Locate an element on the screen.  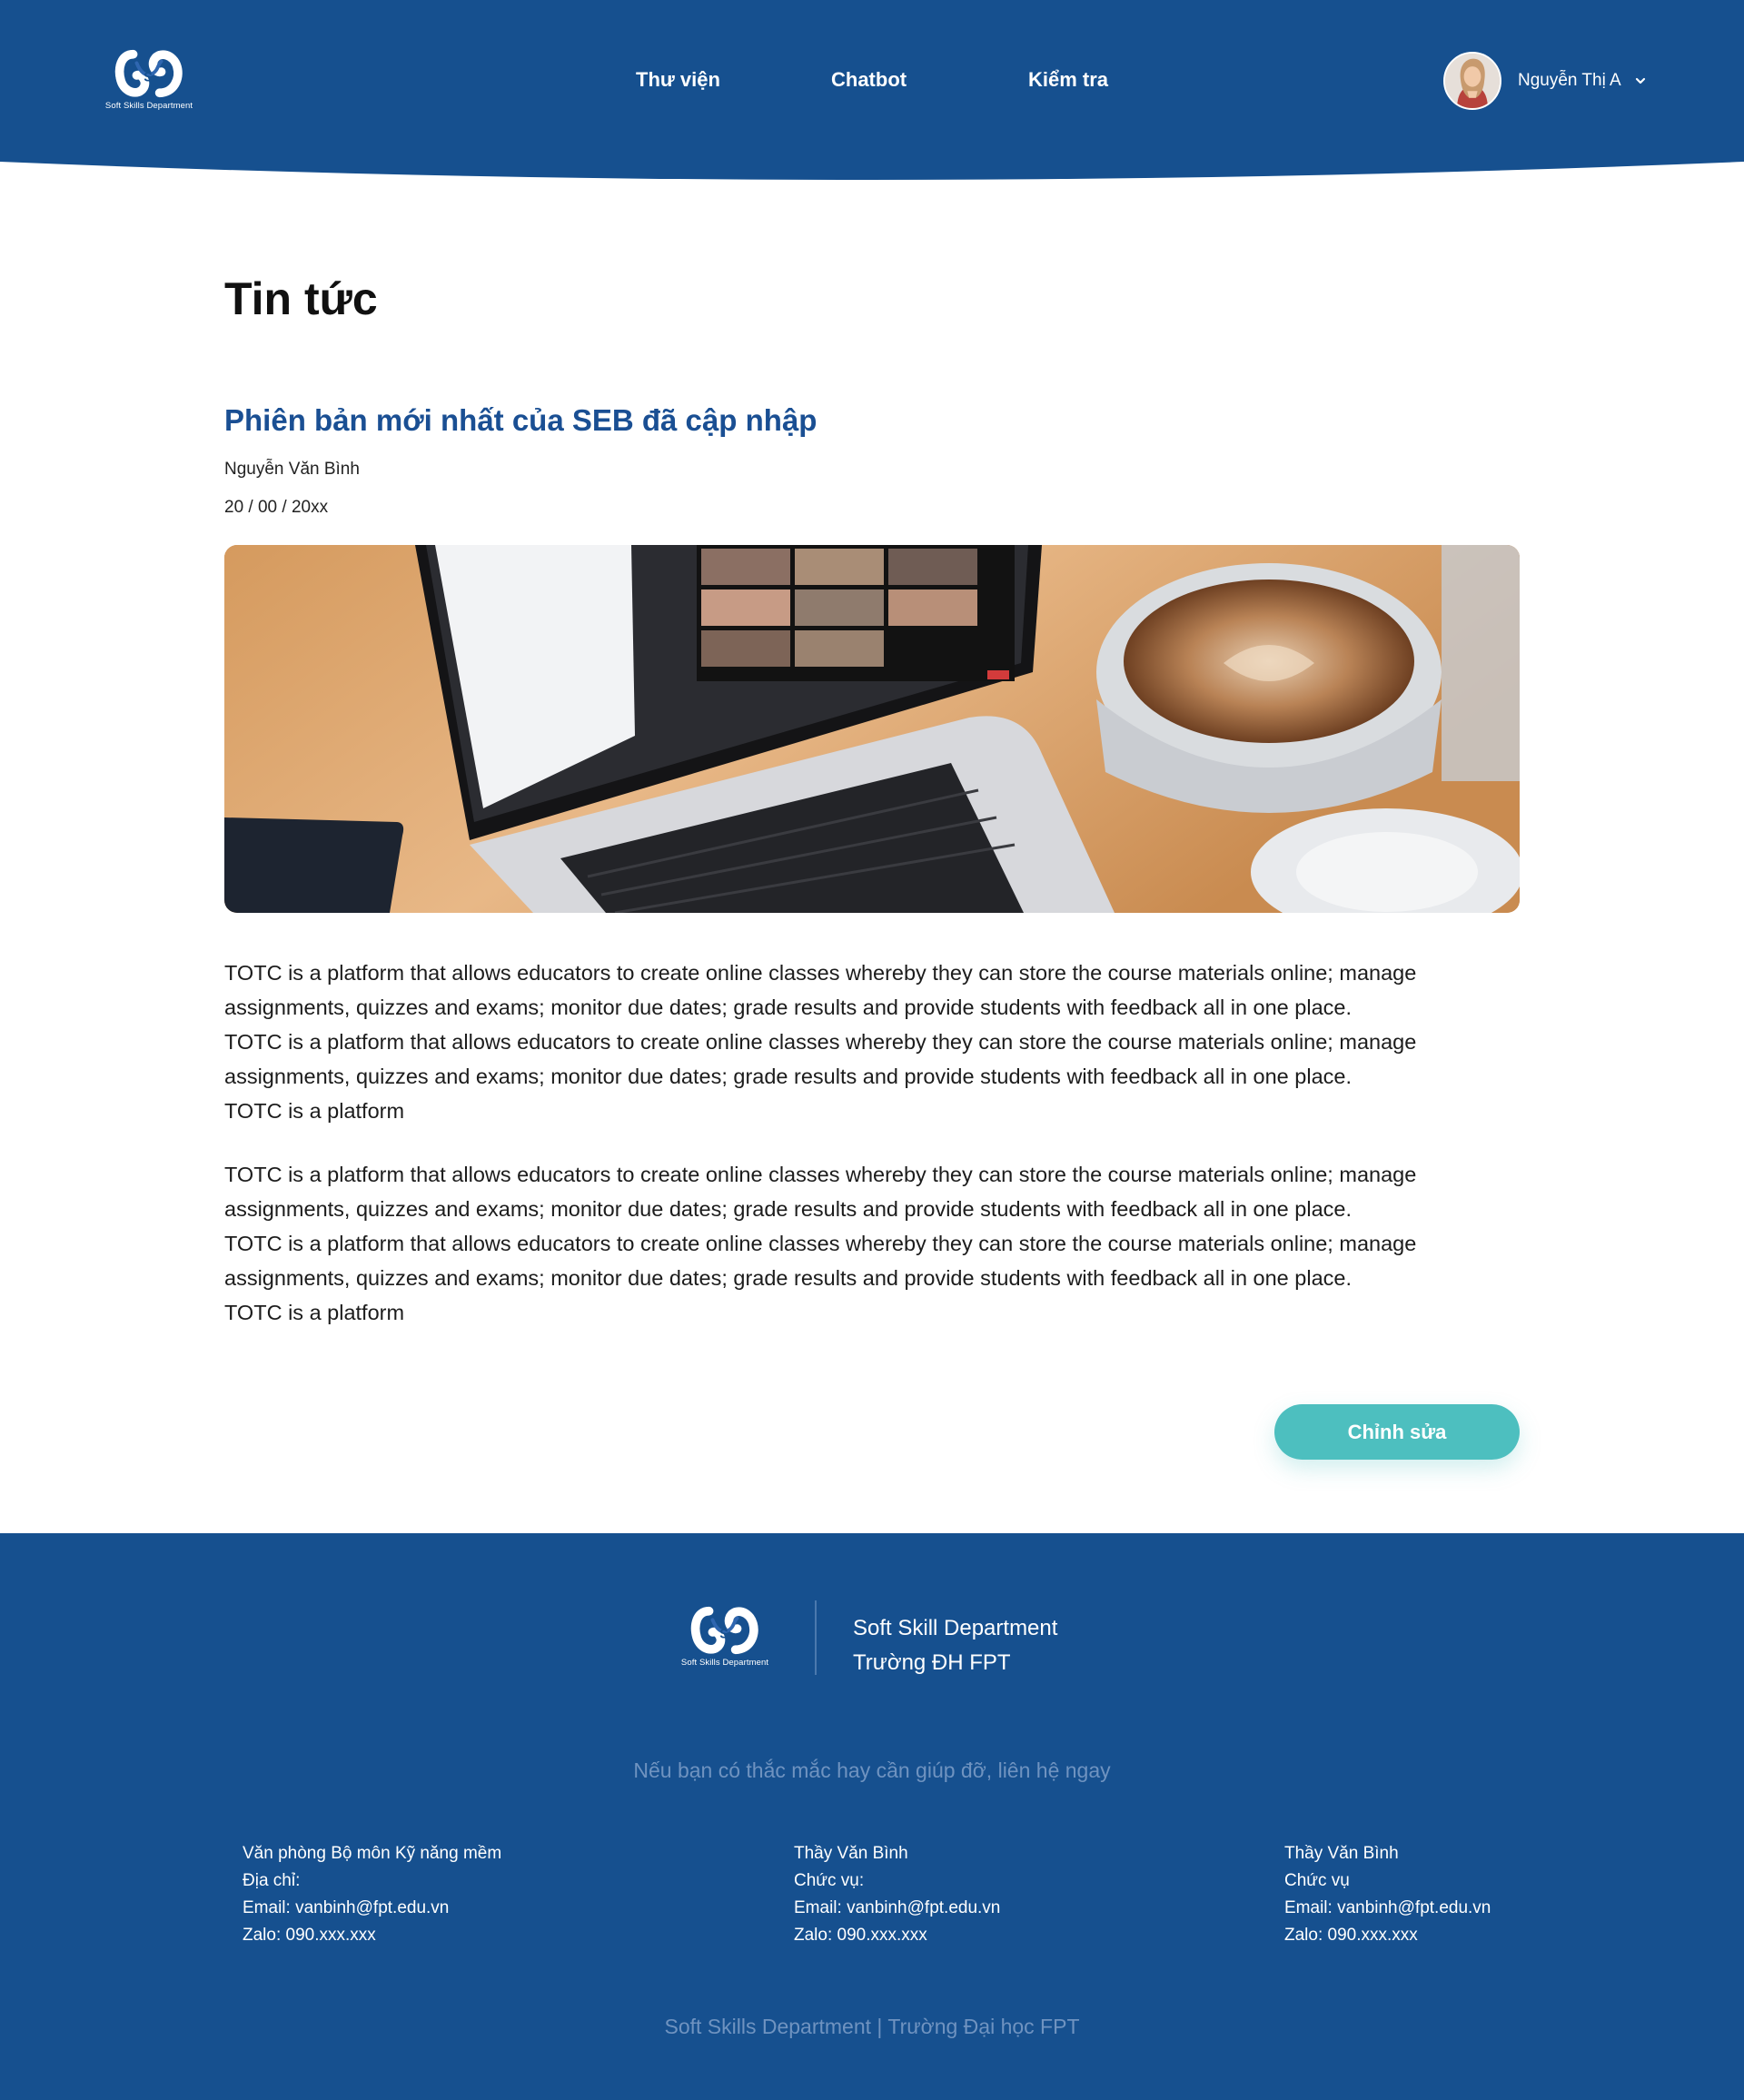
page-title: Tin tức is located at coordinates (301, 298).